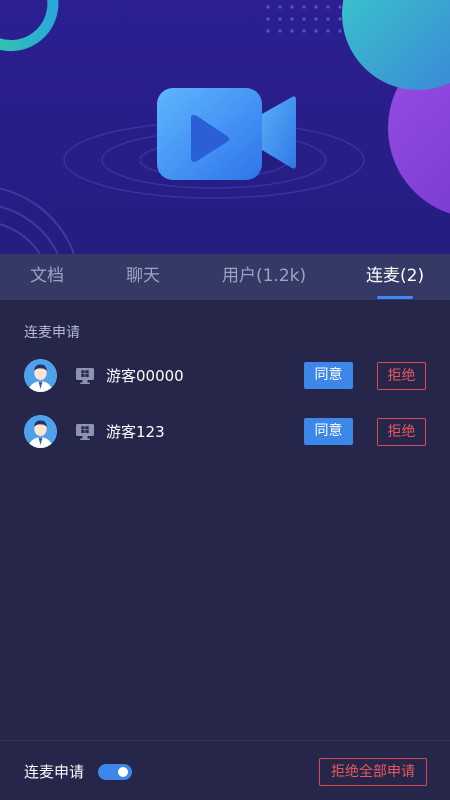 The height and width of the screenshot is (800, 450). What do you see at coordinates (225, 432) in the screenshot?
I see `list-item: 游客123 同意 拒绝` at bounding box center [225, 432].